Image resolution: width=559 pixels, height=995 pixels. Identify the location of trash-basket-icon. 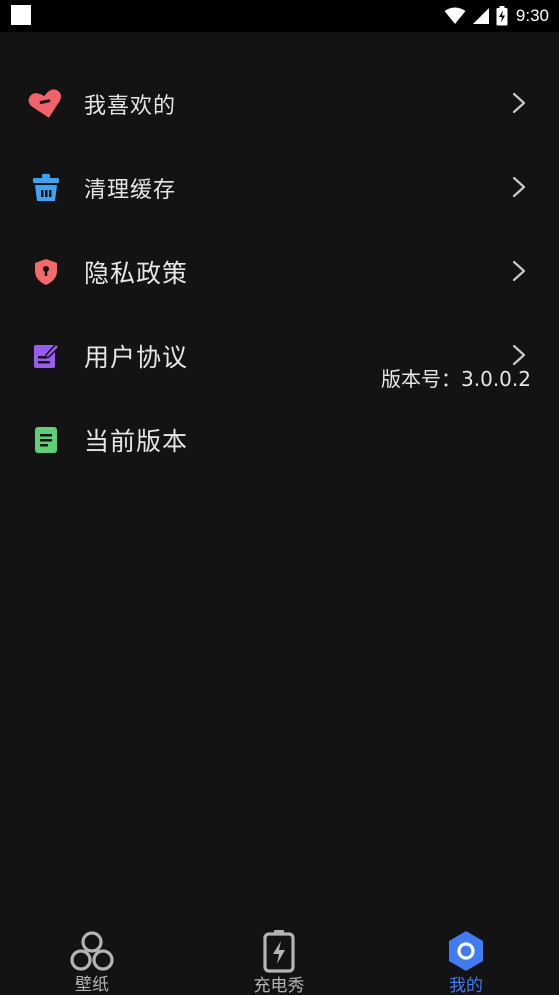
(46, 188).